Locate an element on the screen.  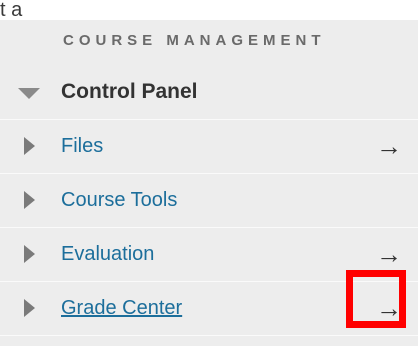
files-link: Files is located at coordinates (82, 146).